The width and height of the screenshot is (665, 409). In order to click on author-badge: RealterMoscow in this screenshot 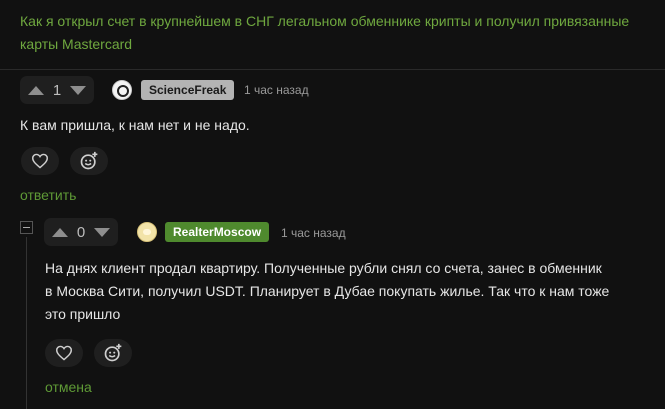, I will do `click(217, 232)`.